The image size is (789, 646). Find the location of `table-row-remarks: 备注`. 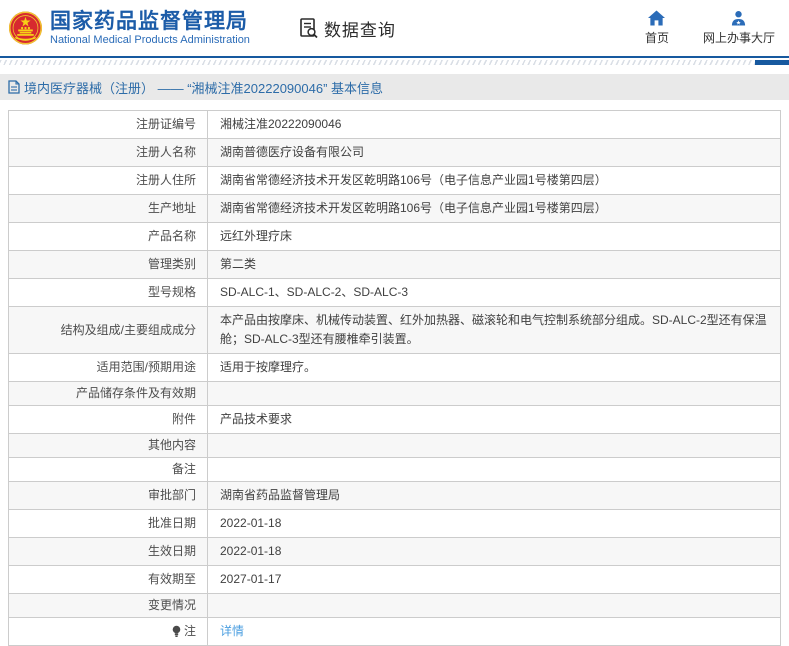

table-row-remarks: 备注 is located at coordinates (394, 470).